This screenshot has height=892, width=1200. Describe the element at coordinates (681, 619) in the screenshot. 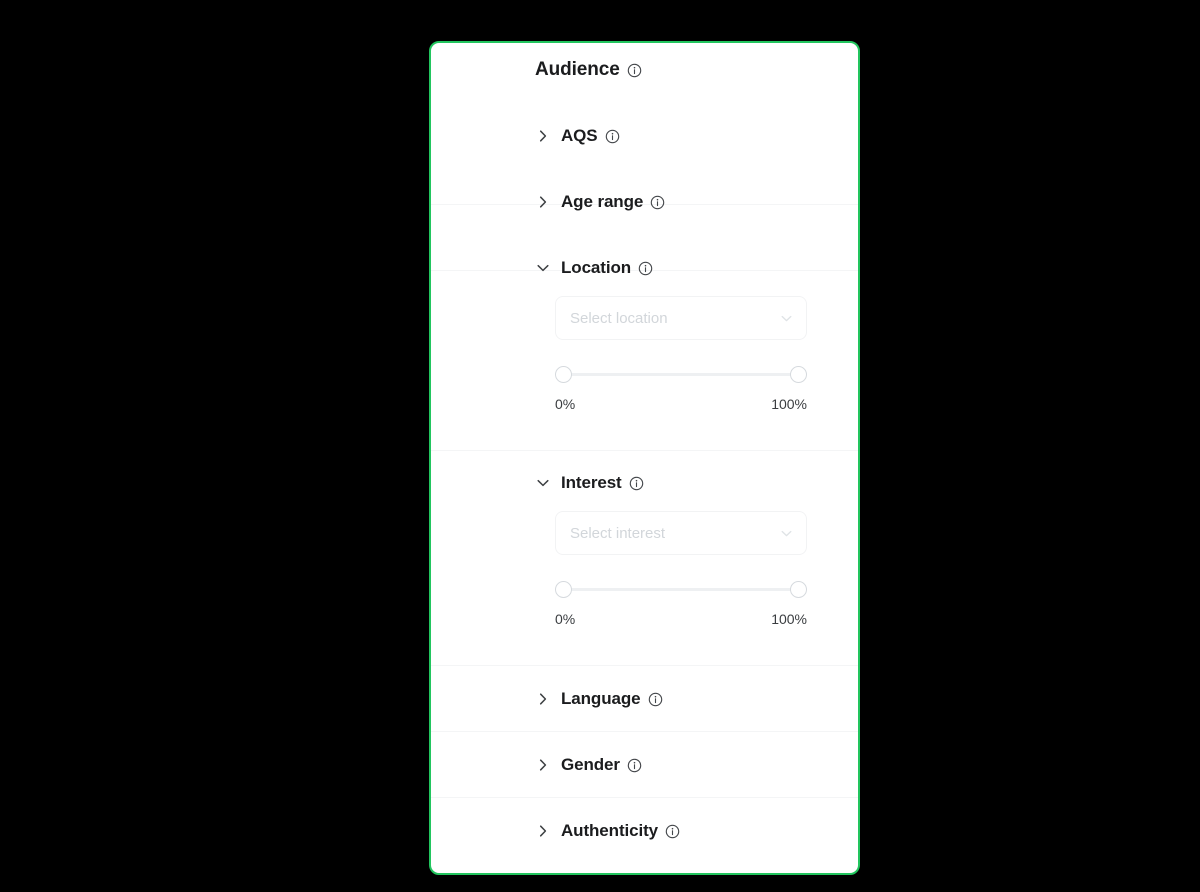

I see `interest-slider-scale: 0% 100%` at that location.